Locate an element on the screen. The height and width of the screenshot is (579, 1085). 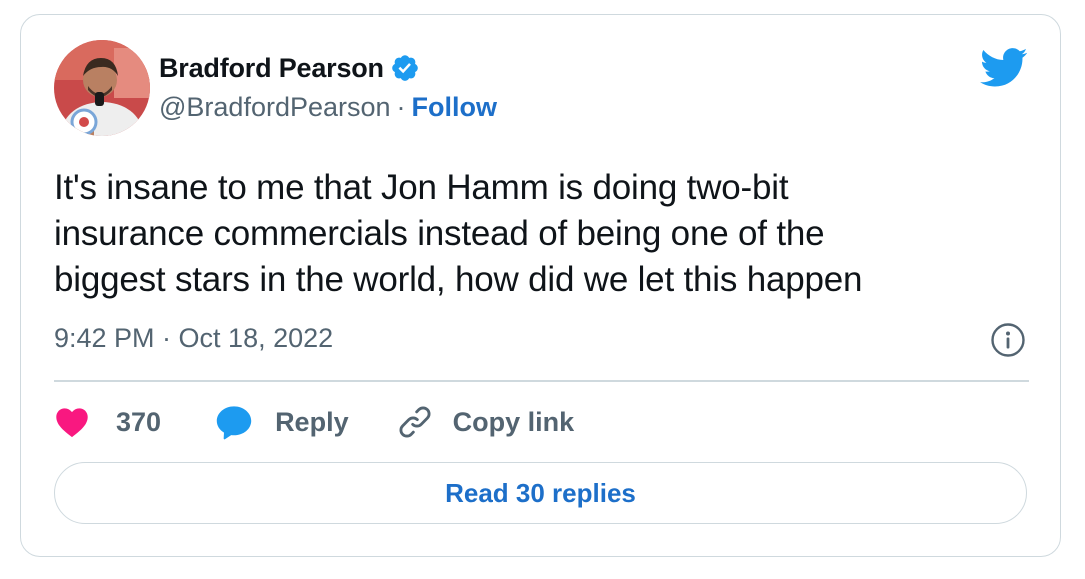
reply-label: Reply is located at coordinates (312, 421).